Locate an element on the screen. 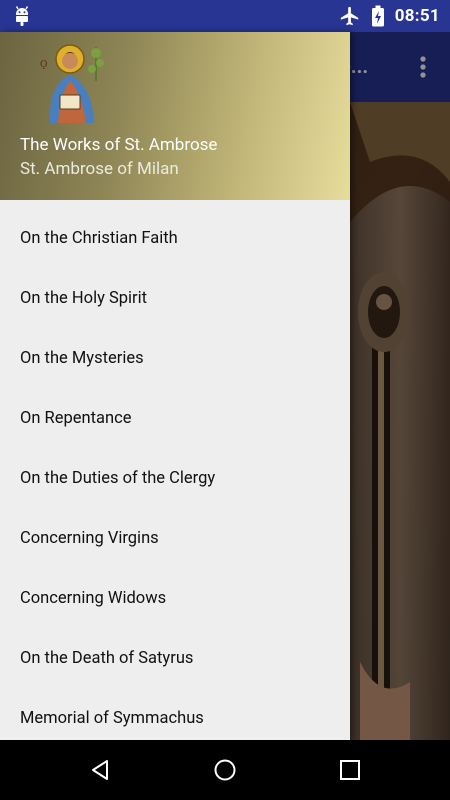  drawer-header-title: The Works of St. Ambrose is located at coordinates (119, 145).